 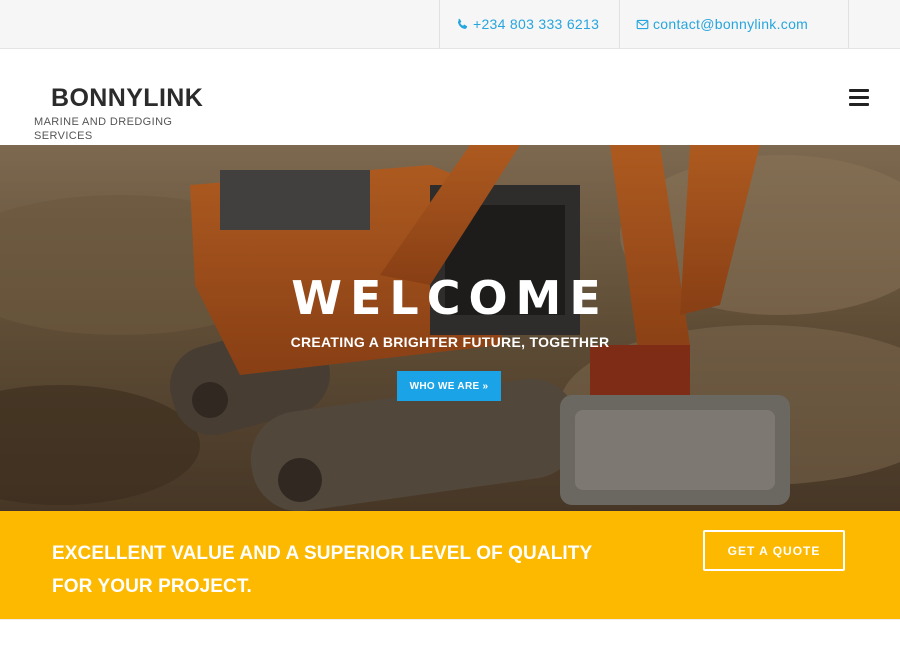 What do you see at coordinates (449, 386) in the screenshot?
I see `who-we-are-button: WHO WE ARE »` at bounding box center [449, 386].